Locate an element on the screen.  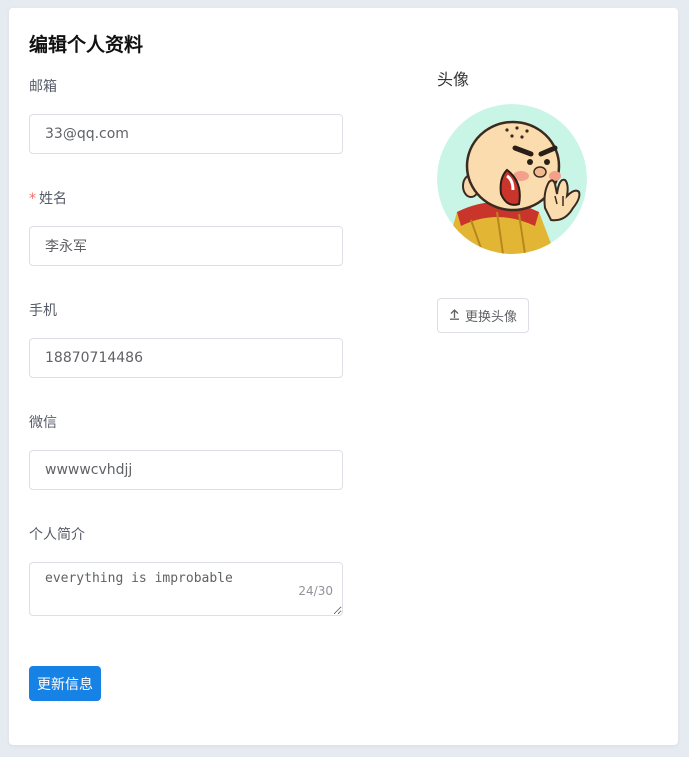
wechat-field is located at coordinates (186, 470).